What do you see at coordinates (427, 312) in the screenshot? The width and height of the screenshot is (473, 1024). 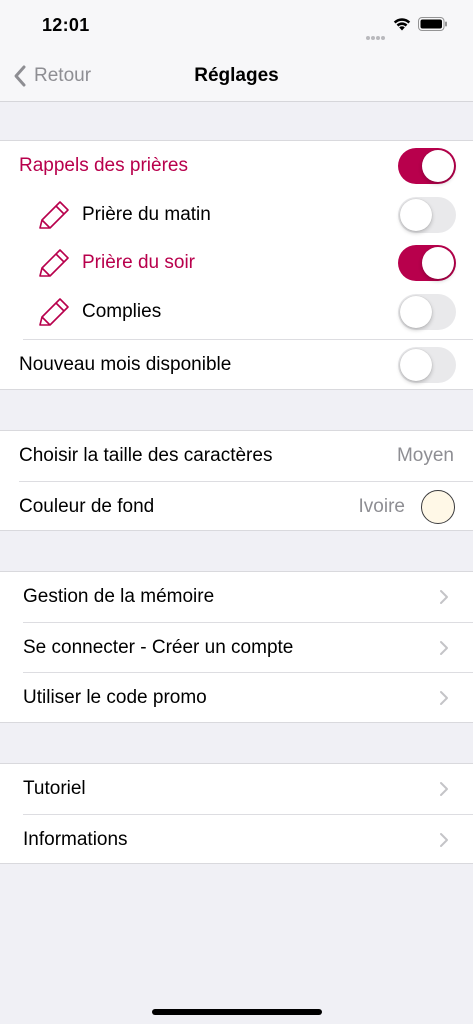 I see `compline-toggle` at bounding box center [427, 312].